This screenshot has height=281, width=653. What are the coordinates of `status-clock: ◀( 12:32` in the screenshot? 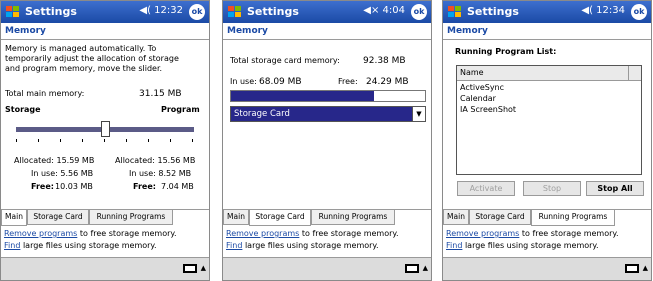 It's located at (161, 10).